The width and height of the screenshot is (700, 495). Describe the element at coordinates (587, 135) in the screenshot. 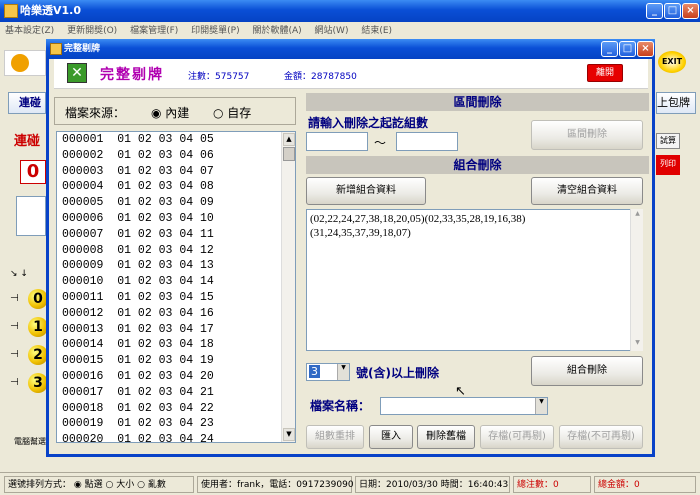

I see `range-delete-button: 區間刪除` at that location.